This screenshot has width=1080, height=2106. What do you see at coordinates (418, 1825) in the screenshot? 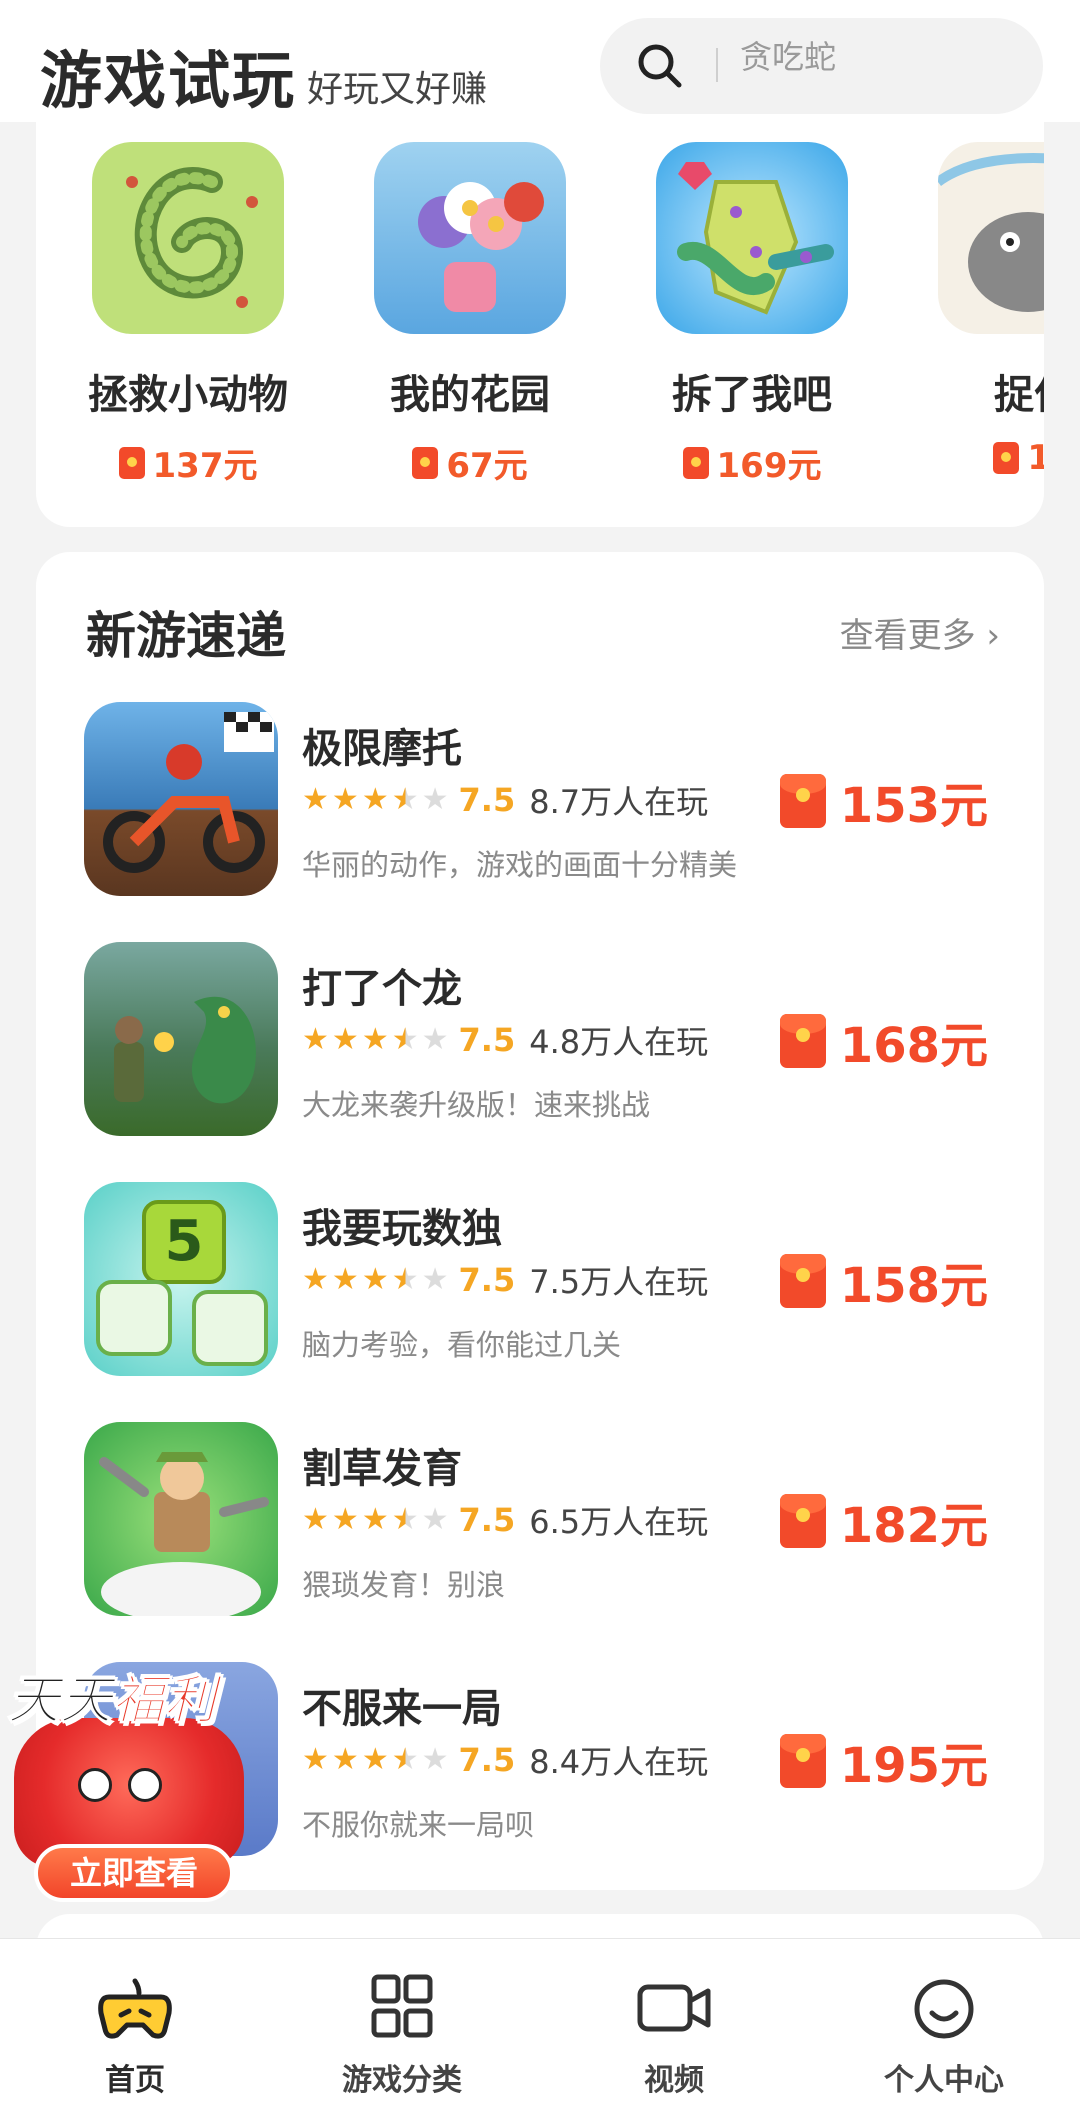
I see `game-description: 不服你就来一局呗` at bounding box center [418, 1825].